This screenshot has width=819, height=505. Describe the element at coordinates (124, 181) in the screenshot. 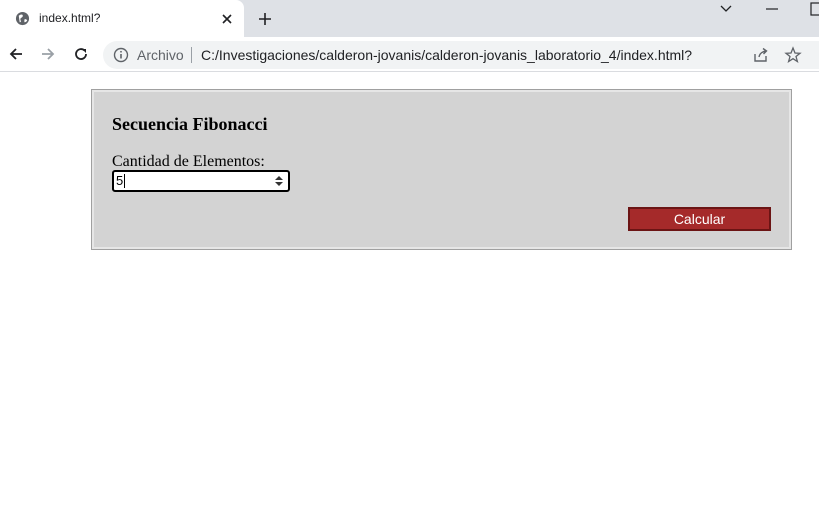

I see `text-caret` at that location.